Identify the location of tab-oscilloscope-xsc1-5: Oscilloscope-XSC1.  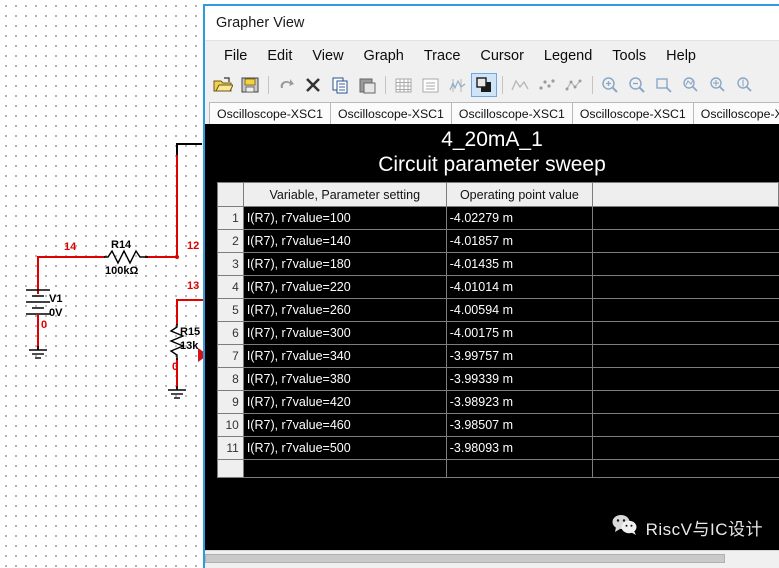
(735, 113).